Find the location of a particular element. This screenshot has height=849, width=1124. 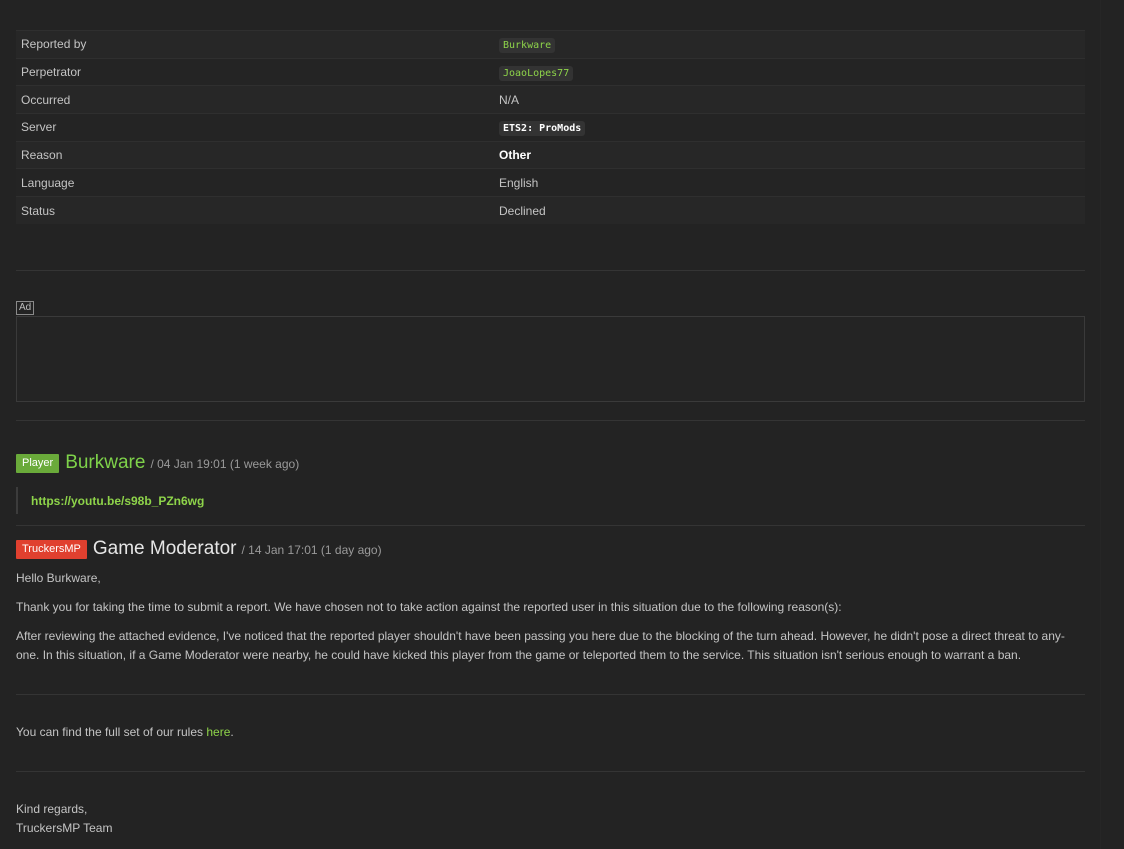

row-label-occurred: Occurred is located at coordinates (46, 99).